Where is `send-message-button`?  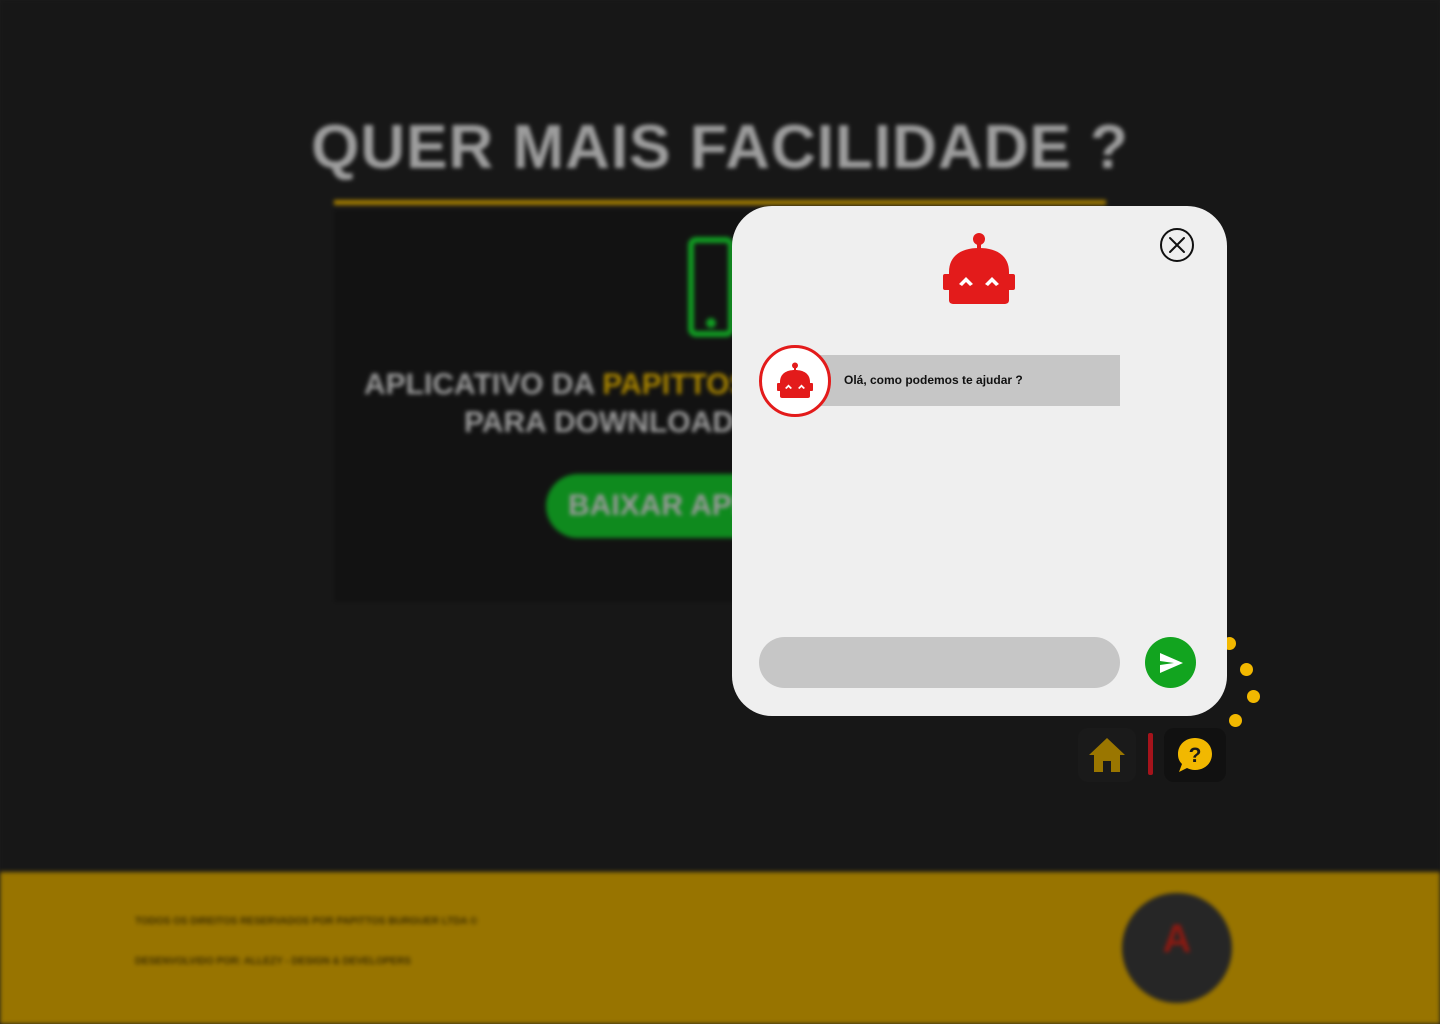 send-message-button is located at coordinates (1170, 662).